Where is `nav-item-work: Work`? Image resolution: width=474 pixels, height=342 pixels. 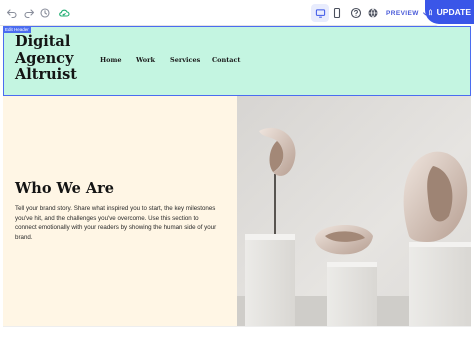 nav-item-work: Work is located at coordinates (145, 60).